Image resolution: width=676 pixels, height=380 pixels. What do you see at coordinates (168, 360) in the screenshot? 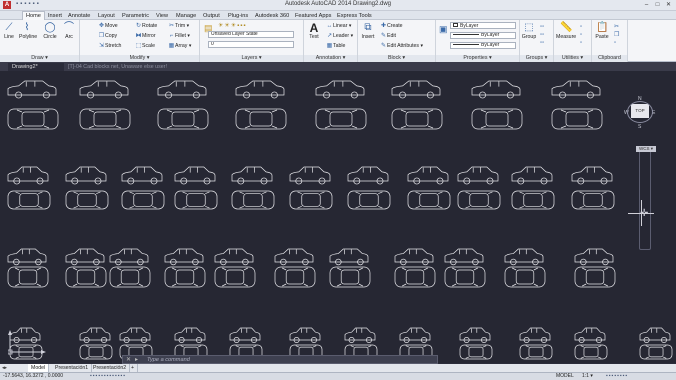
I see `command-input: Type a command` at bounding box center [168, 360].